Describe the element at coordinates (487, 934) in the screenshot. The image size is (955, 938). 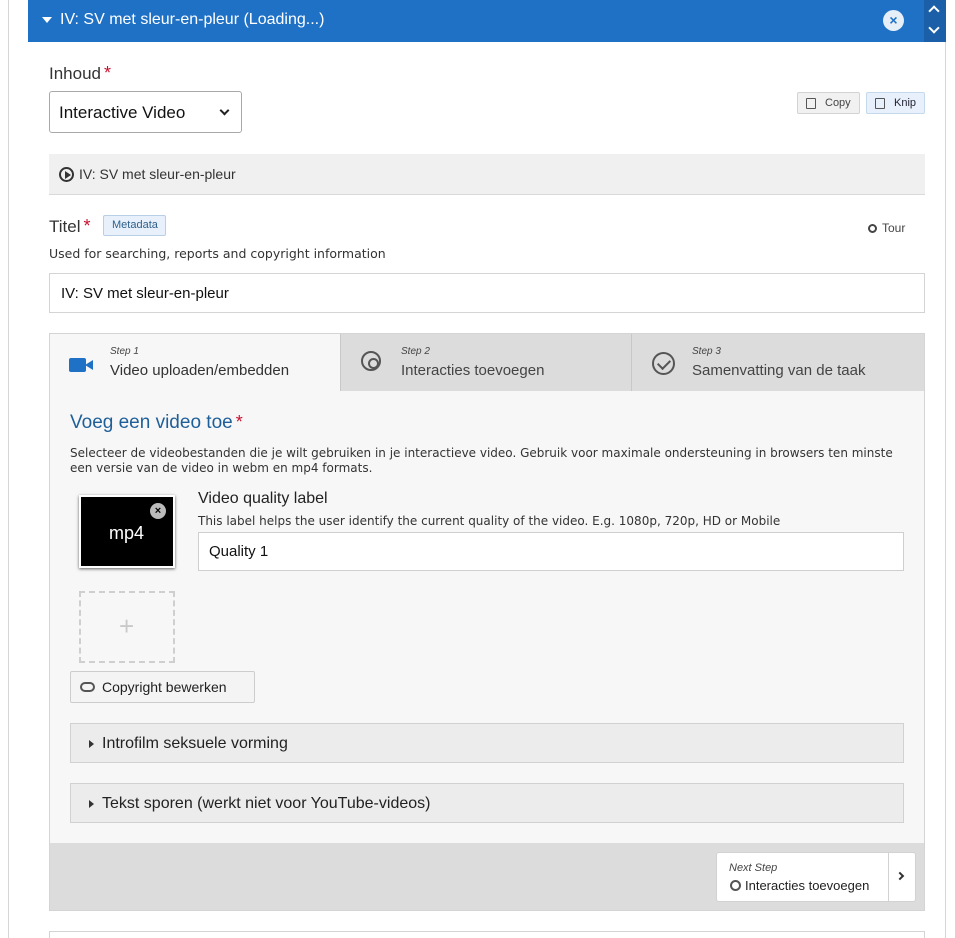
I see `next-section-edge` at that location.